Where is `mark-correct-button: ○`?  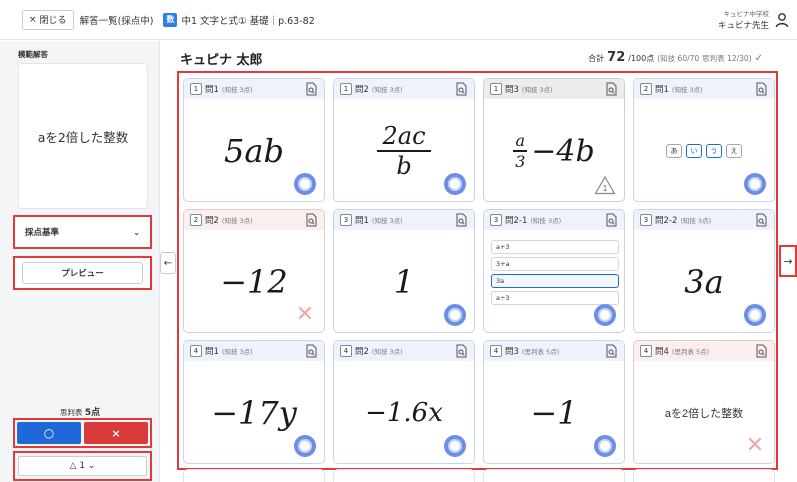
mark-correct-button: ○ is located at coordinates (49, 433).